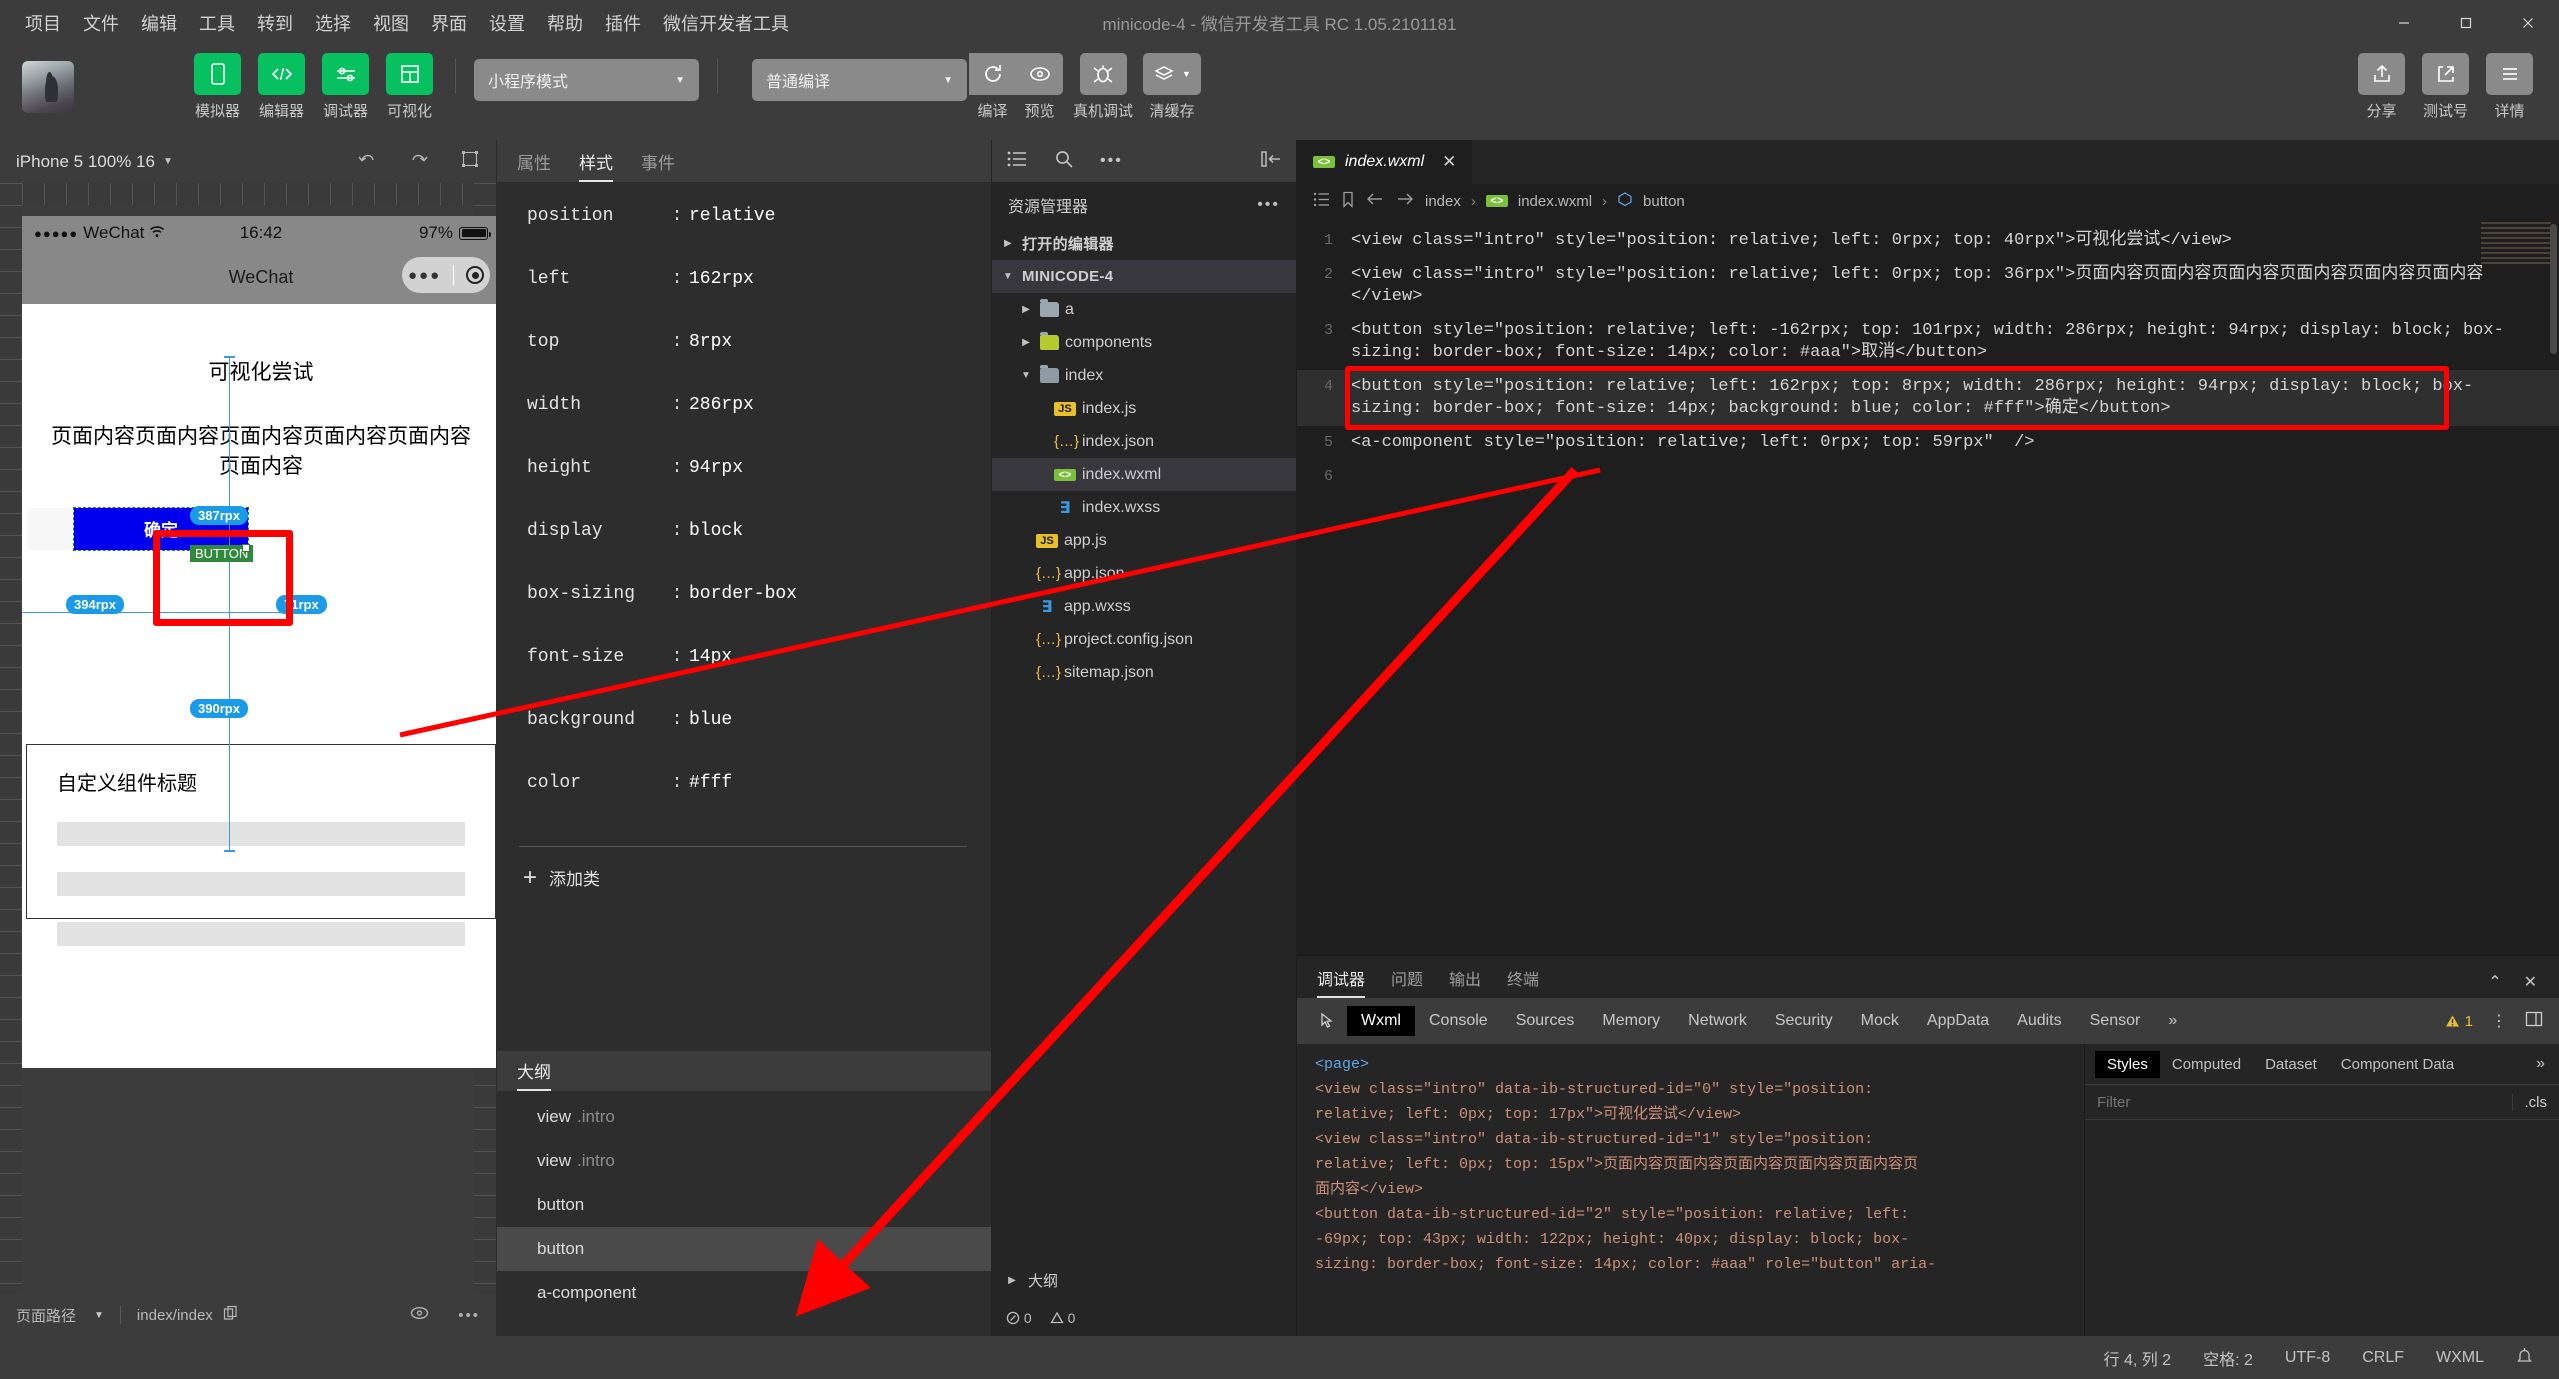  Describe the element at coordinates (1322, 201) in the screenshot. I see `toggle-outline-icon` at that location.